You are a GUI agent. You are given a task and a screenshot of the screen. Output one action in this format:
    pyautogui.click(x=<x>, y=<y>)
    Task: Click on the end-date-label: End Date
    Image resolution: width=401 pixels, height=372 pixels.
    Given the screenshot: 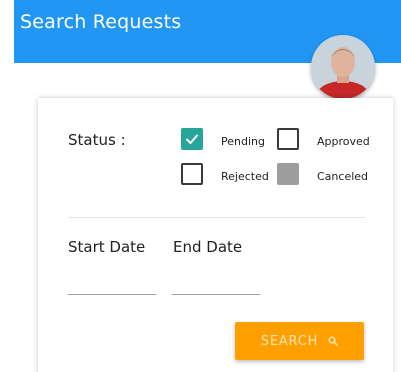 What is the action you would take?
    pyautogui.click(x=208, y=247)
    